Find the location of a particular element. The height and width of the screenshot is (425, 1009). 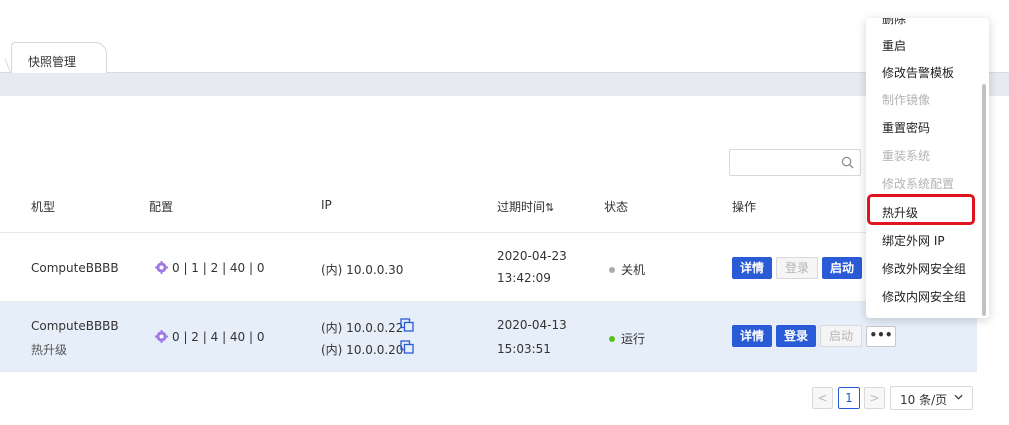

config-value: 0 | 1 | 2 | 40 | 0 is located at coordinates (218, 268).